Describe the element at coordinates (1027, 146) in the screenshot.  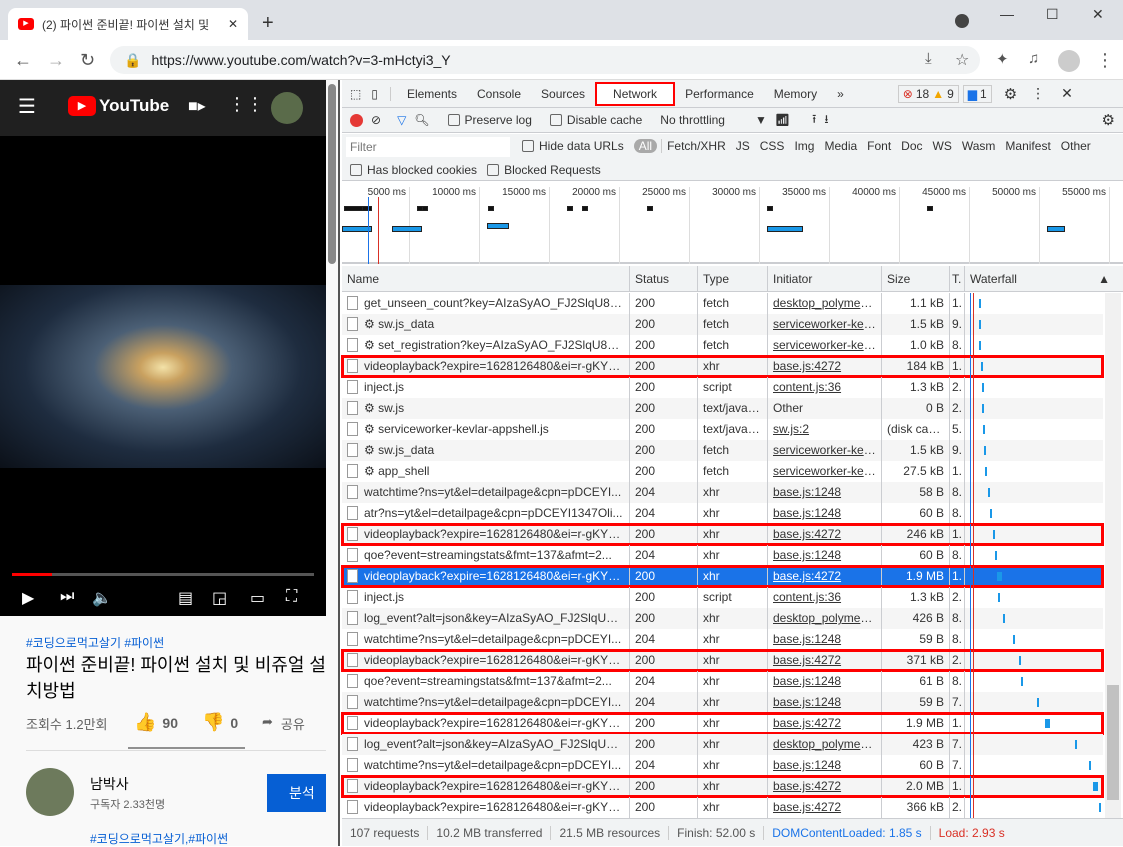
I see `filter-manifest: Manifest` at that location.